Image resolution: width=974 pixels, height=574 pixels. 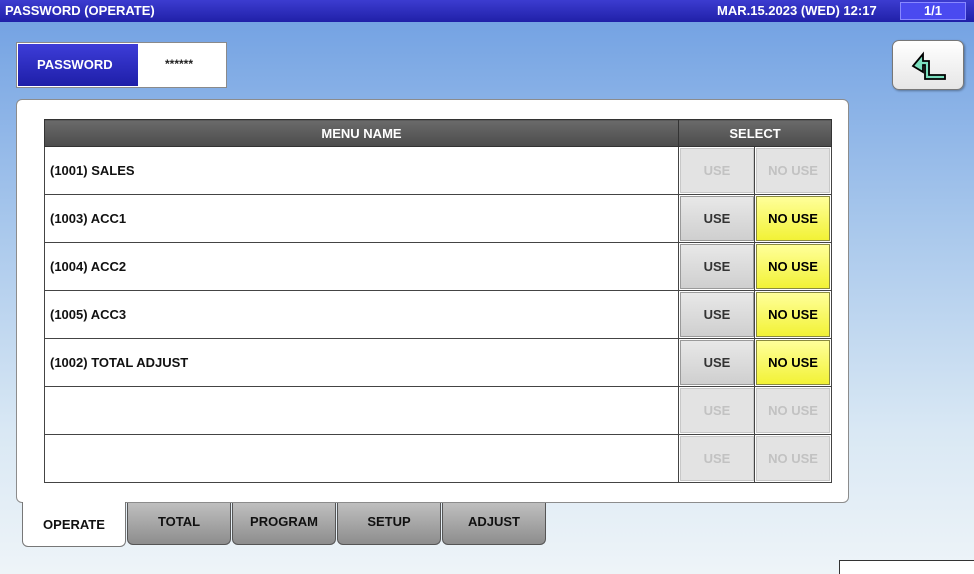 I want to click on table-row: (1001) SALES USE NO USE, so click(x=438, y=170).